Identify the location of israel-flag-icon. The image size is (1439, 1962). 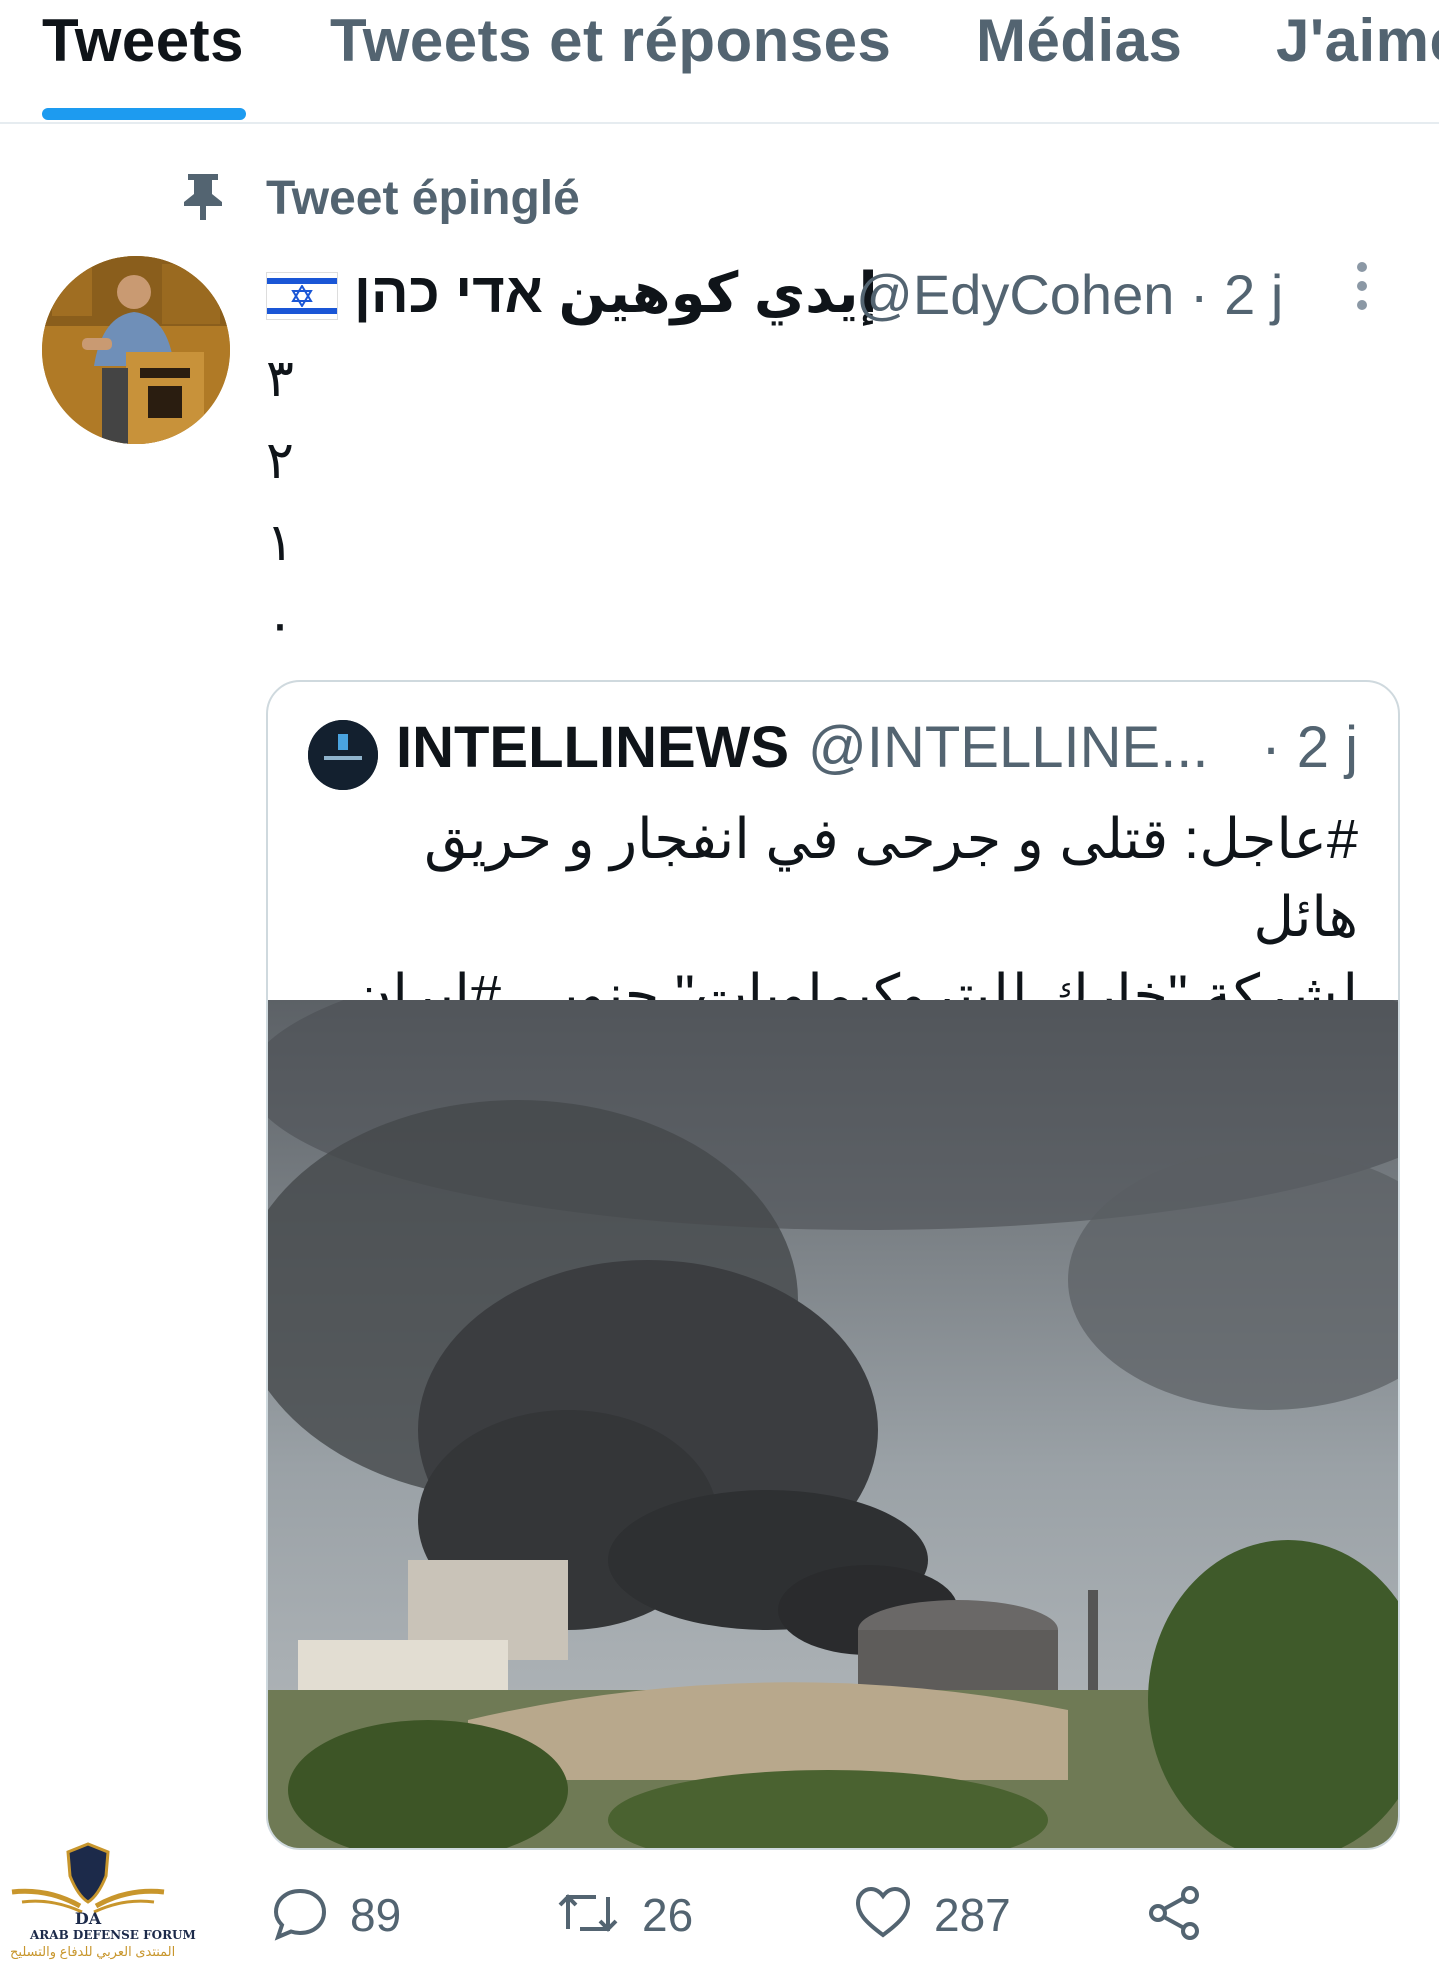
(302, 296).